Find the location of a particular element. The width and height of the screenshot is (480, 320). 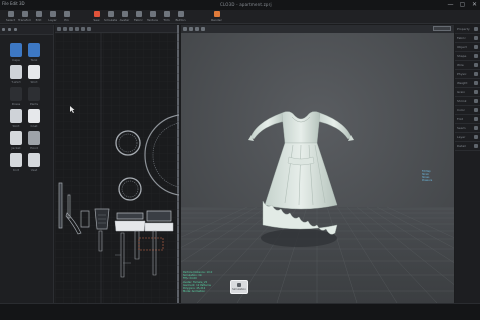

tool-avatar-button: Avatar is located at coordinates (124, 17).